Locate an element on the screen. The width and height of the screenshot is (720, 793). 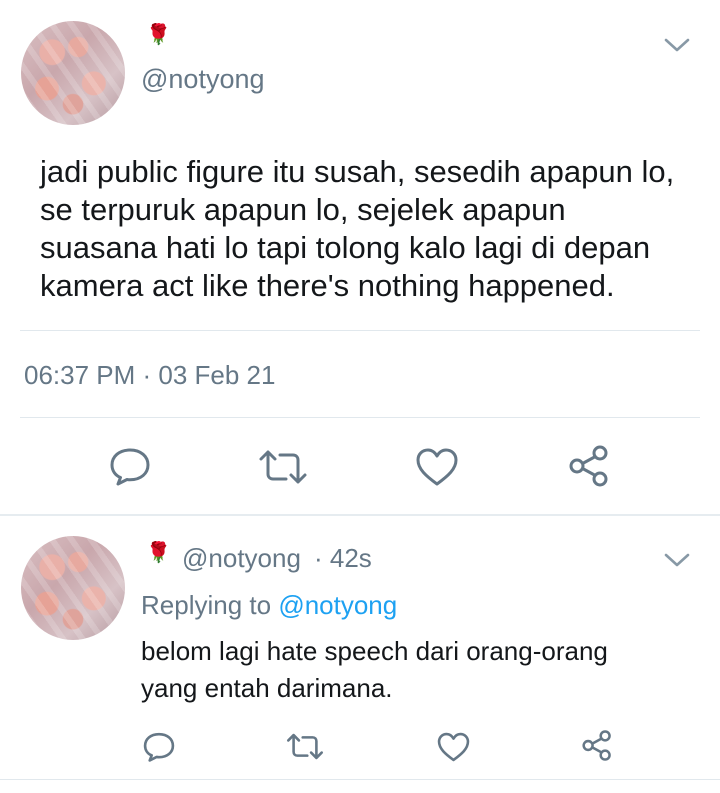
reply-age: · 42s is located at coordinates (343, 558).